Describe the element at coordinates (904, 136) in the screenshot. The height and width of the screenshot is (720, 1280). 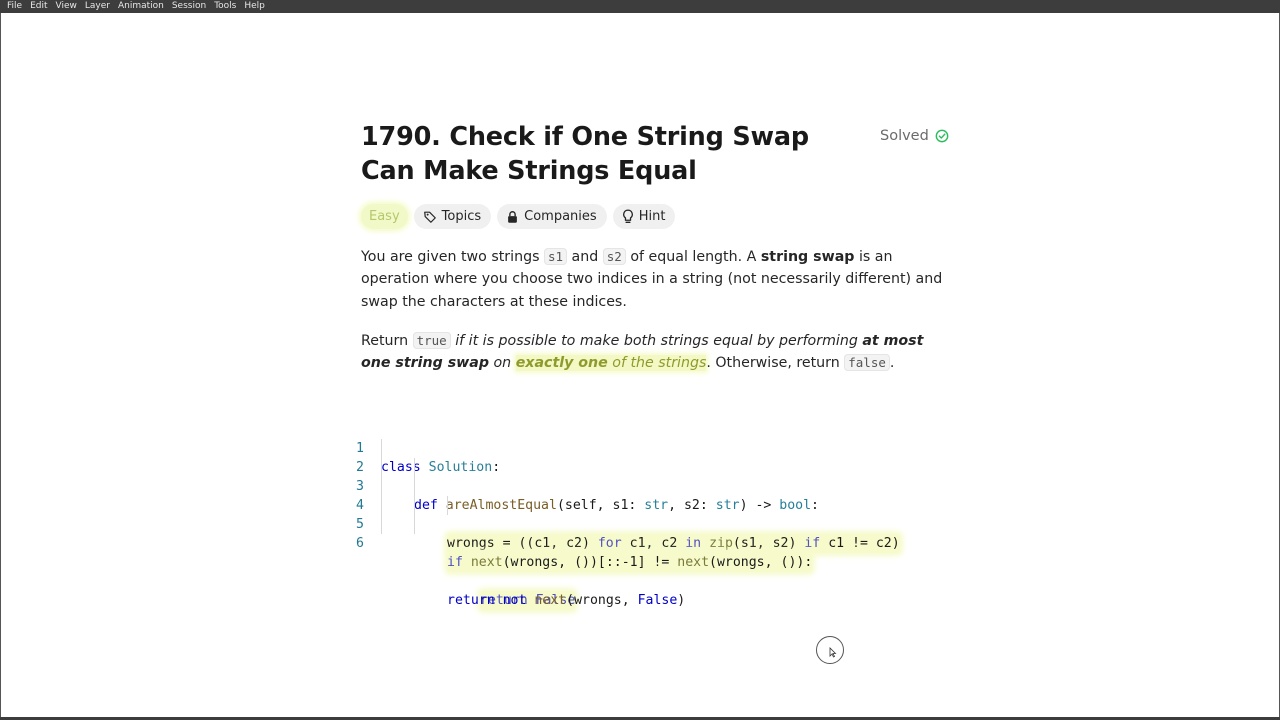
I see `solved-label: Solved` at that location.